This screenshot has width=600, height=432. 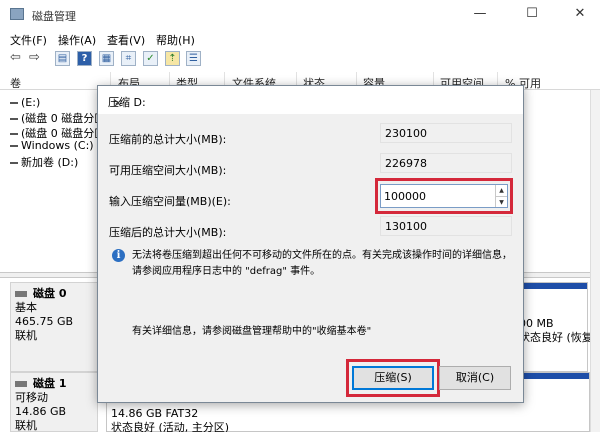 I want to click on info-icon: i, so click(x=118, y=255).